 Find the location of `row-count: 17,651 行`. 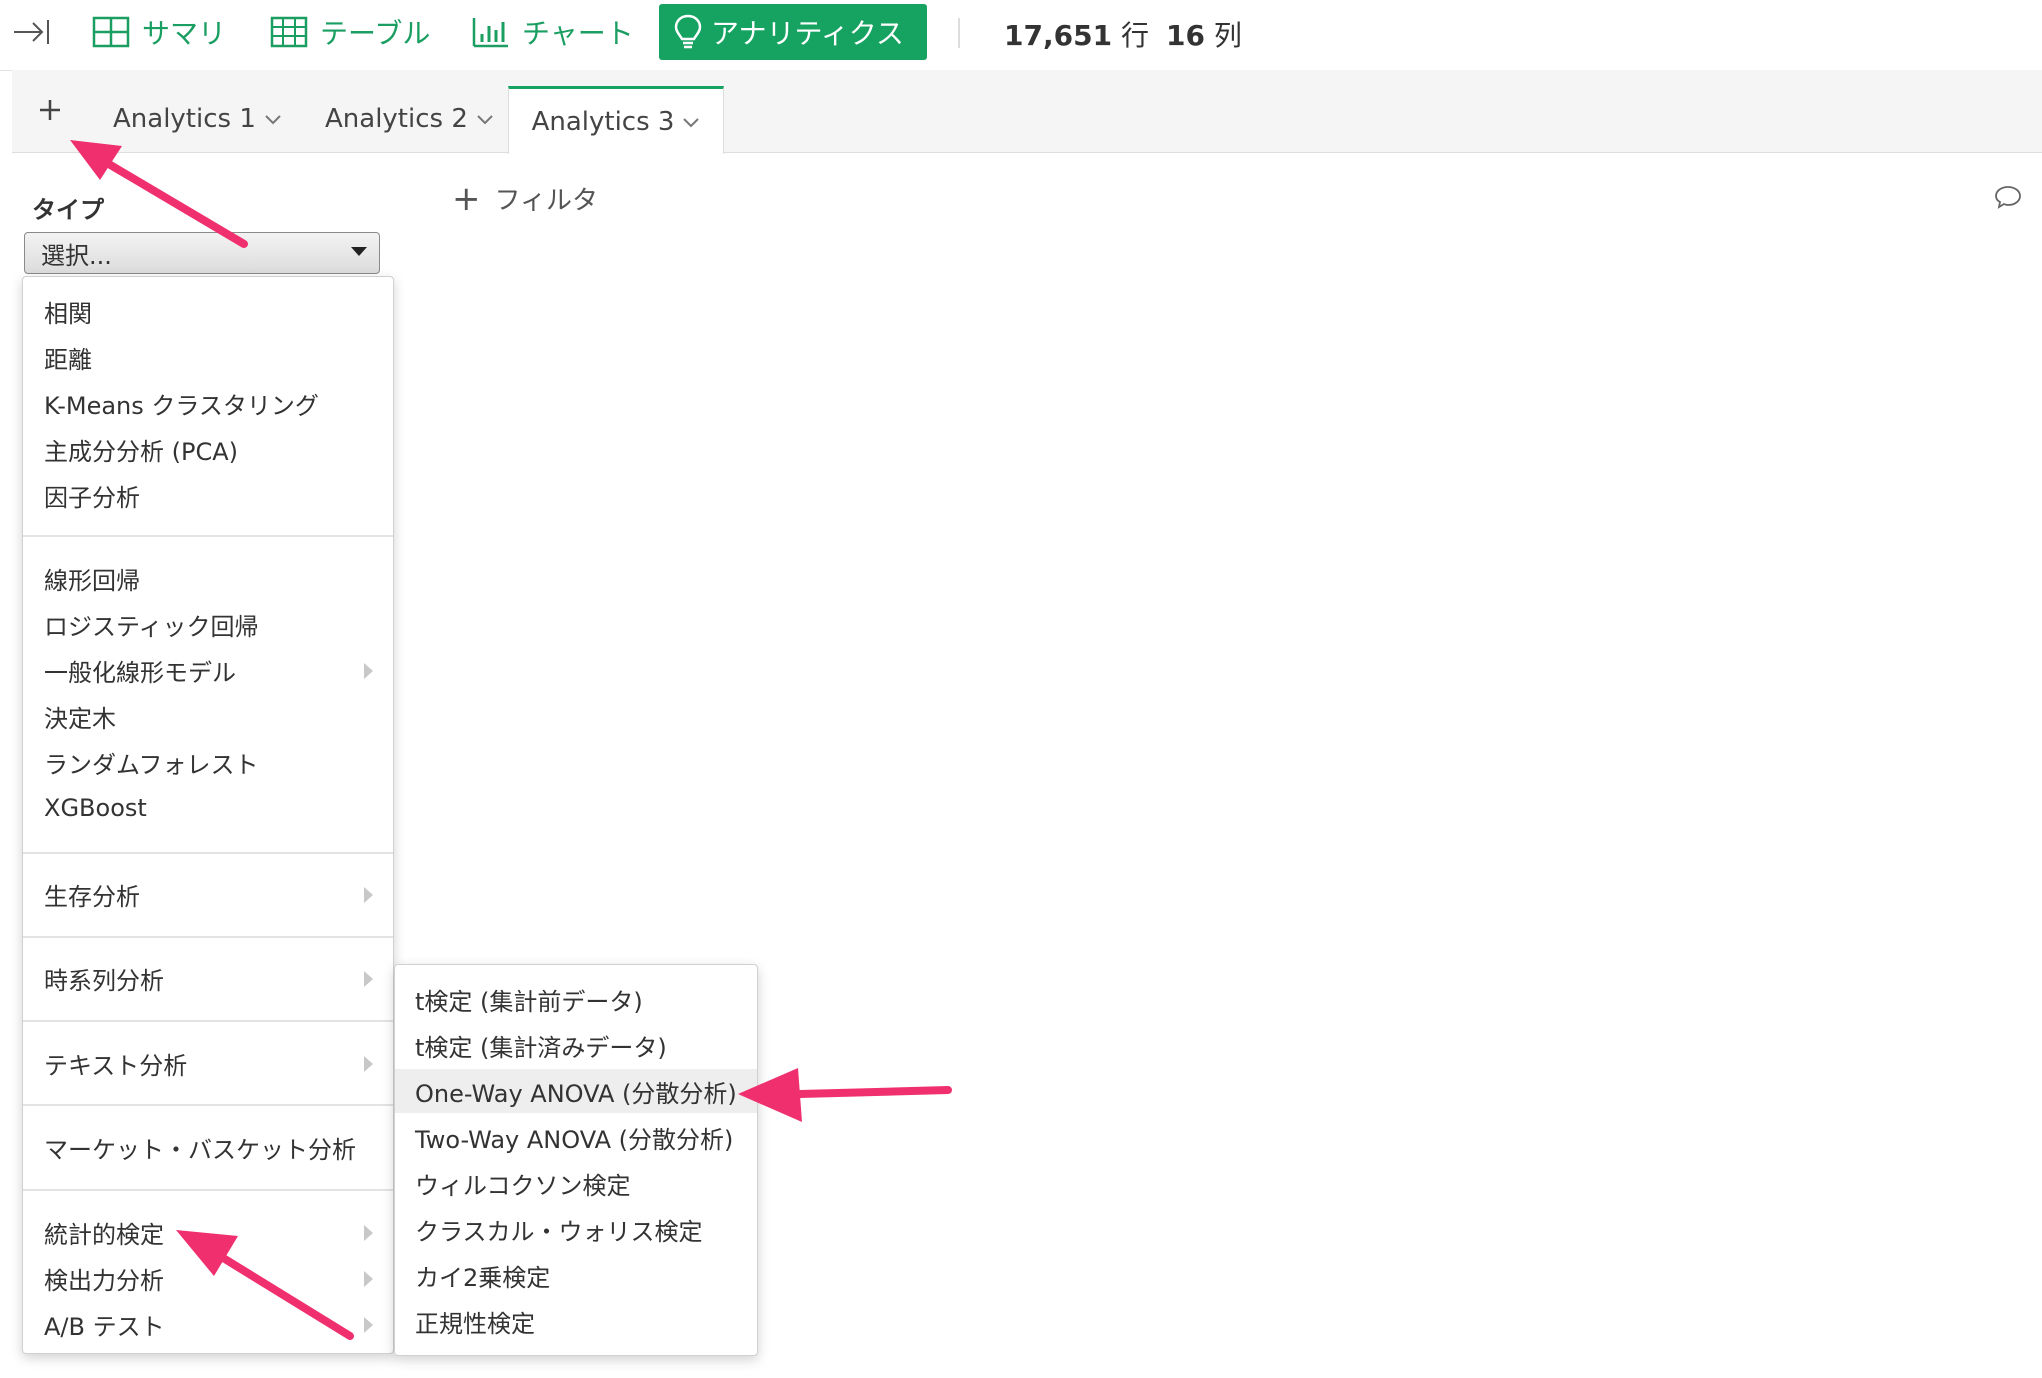

row-count: 17,651 行 is located at coordinates (1076, 34).